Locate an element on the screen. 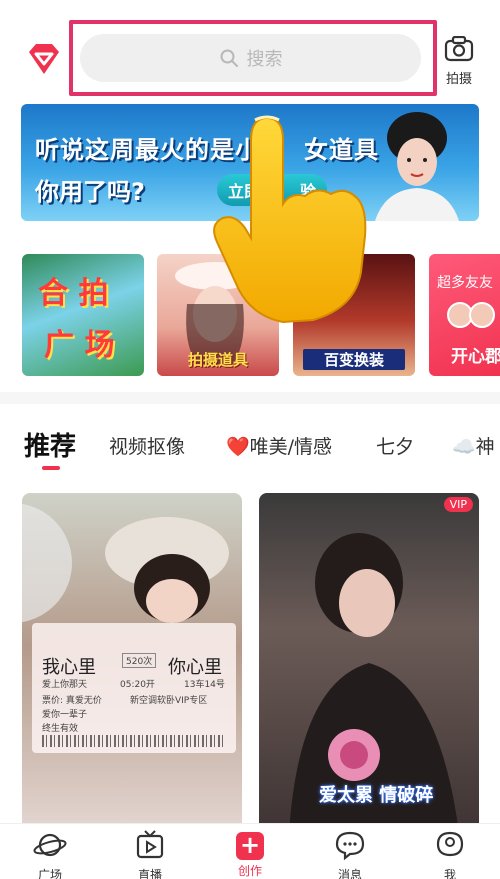 This screenshot has width=500, height=879. nav-create: + 创作 is located at coordinates (250, 854).